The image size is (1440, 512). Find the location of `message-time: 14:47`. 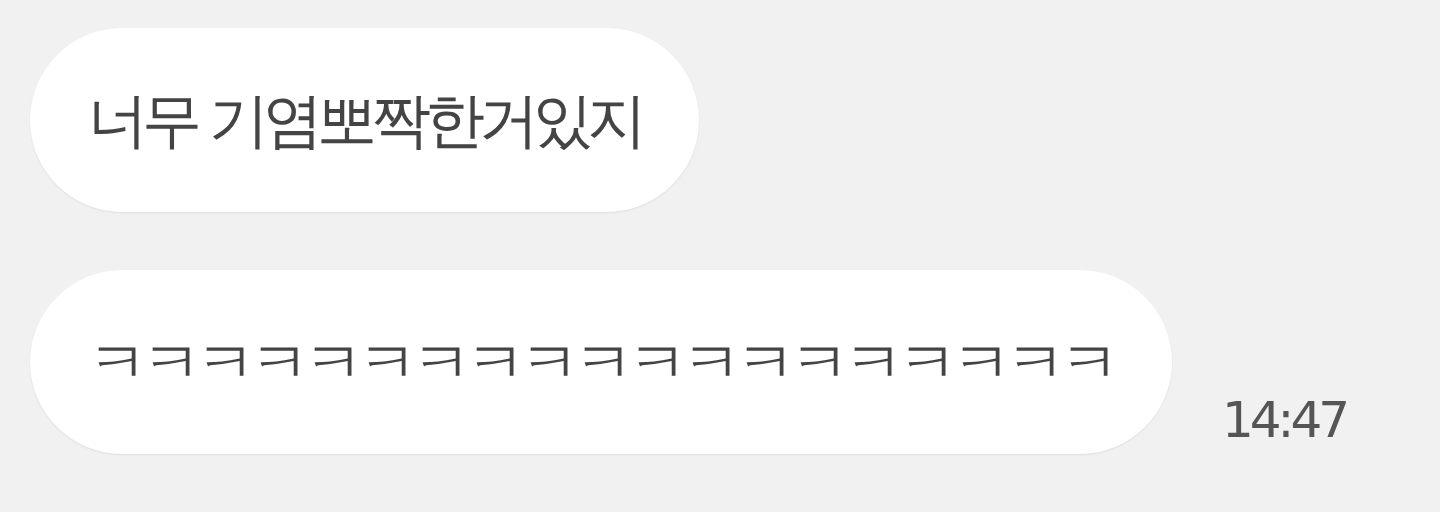

message-time: 14:47 is located at coordinates (1284, 420).